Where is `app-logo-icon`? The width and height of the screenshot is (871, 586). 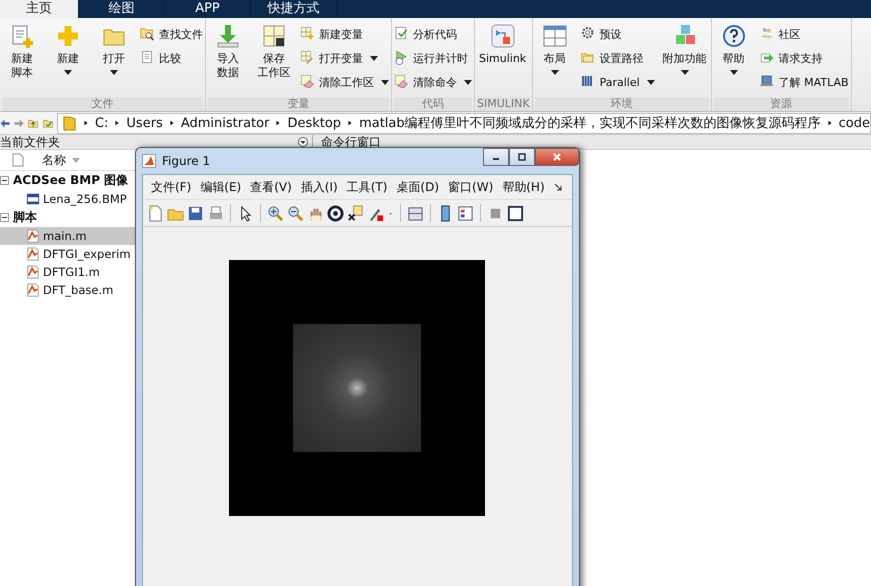
app-logo-icon is located at coordinates (149, 161).